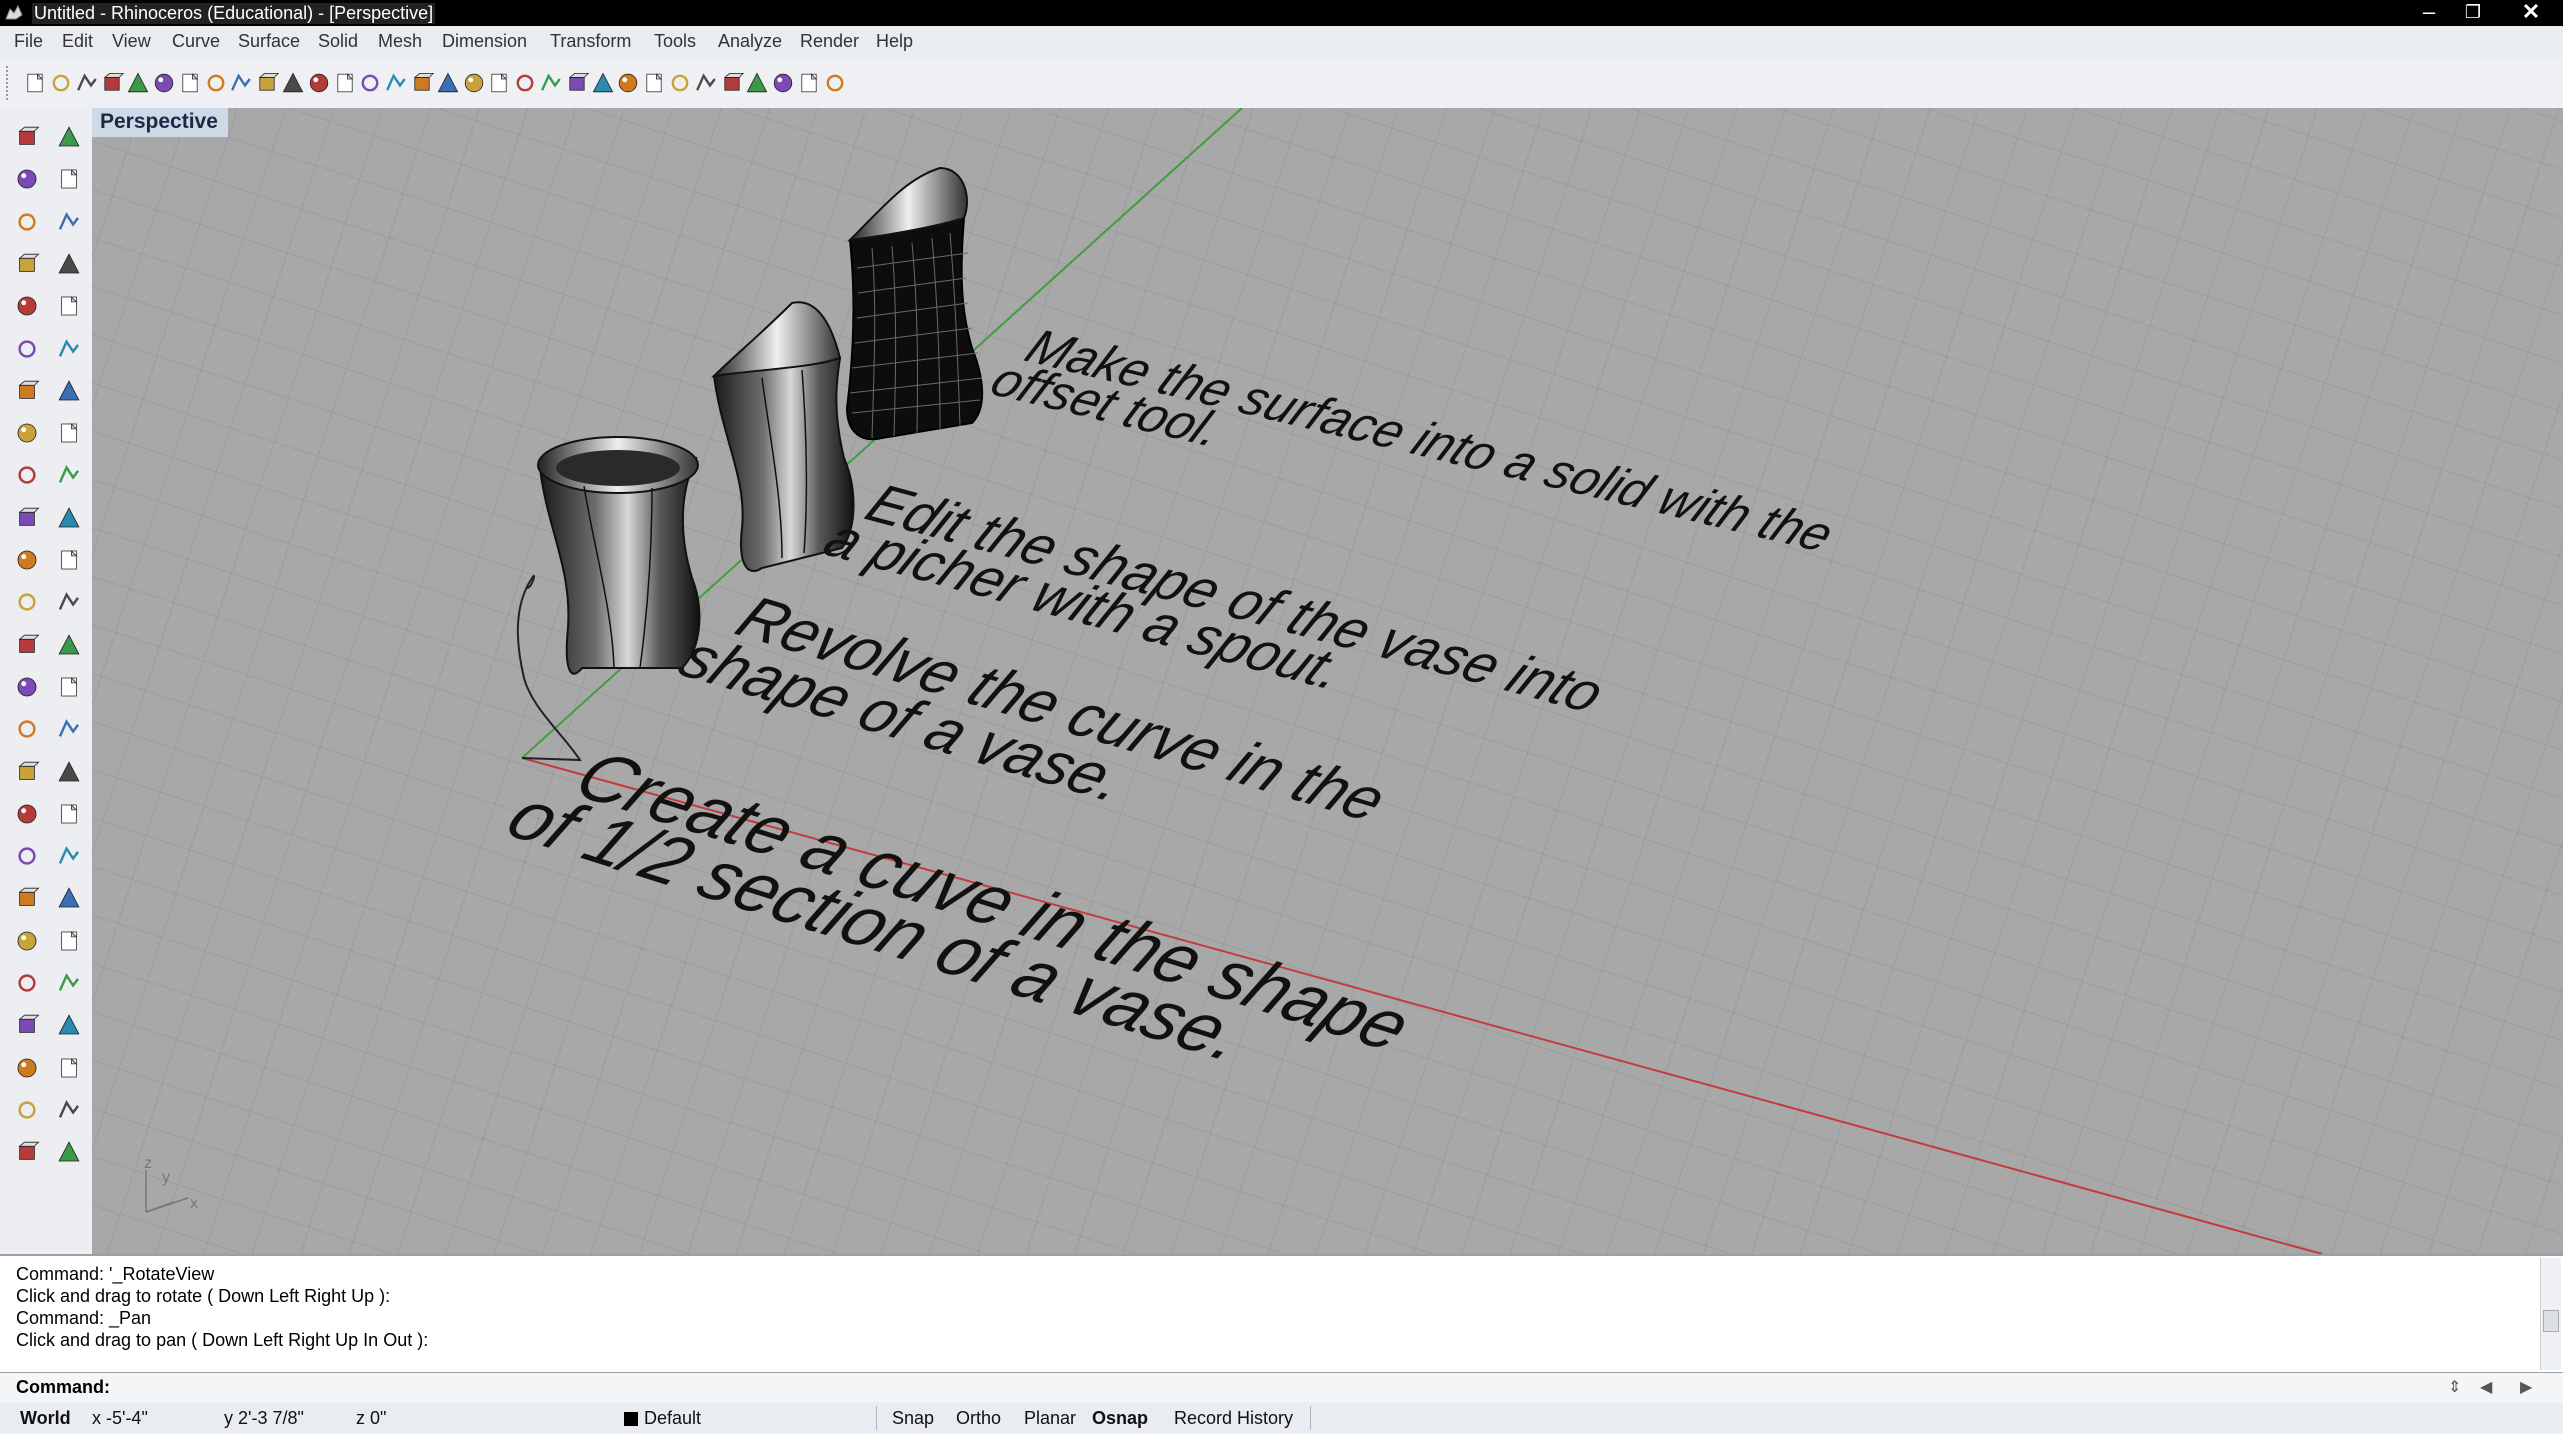  I want to click on extend-icon, so click(69, 518).